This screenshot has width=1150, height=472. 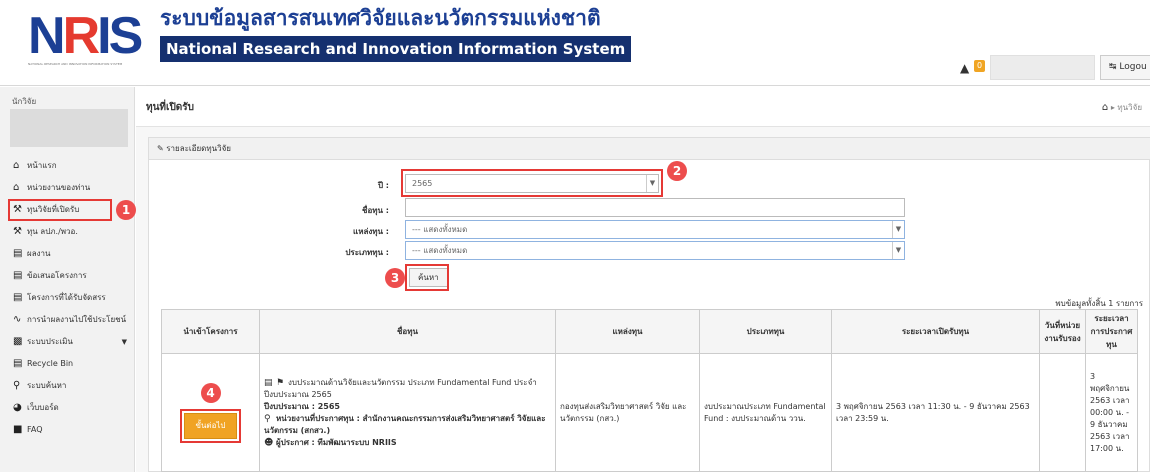 What do you see at coordinates (67, 254) in the screenshot?
I see `sidebar-item-works: ▤ ผลงาน` at bounding box center [67, 254].